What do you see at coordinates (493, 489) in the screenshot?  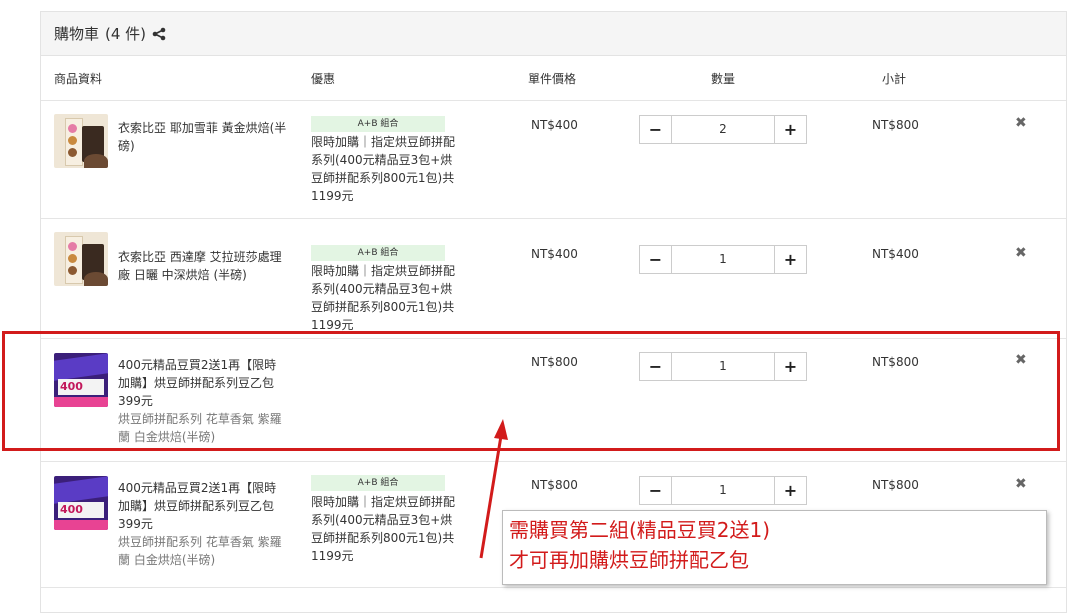 I see `annotation-arrow-icon` at bounding box center [493, 489].